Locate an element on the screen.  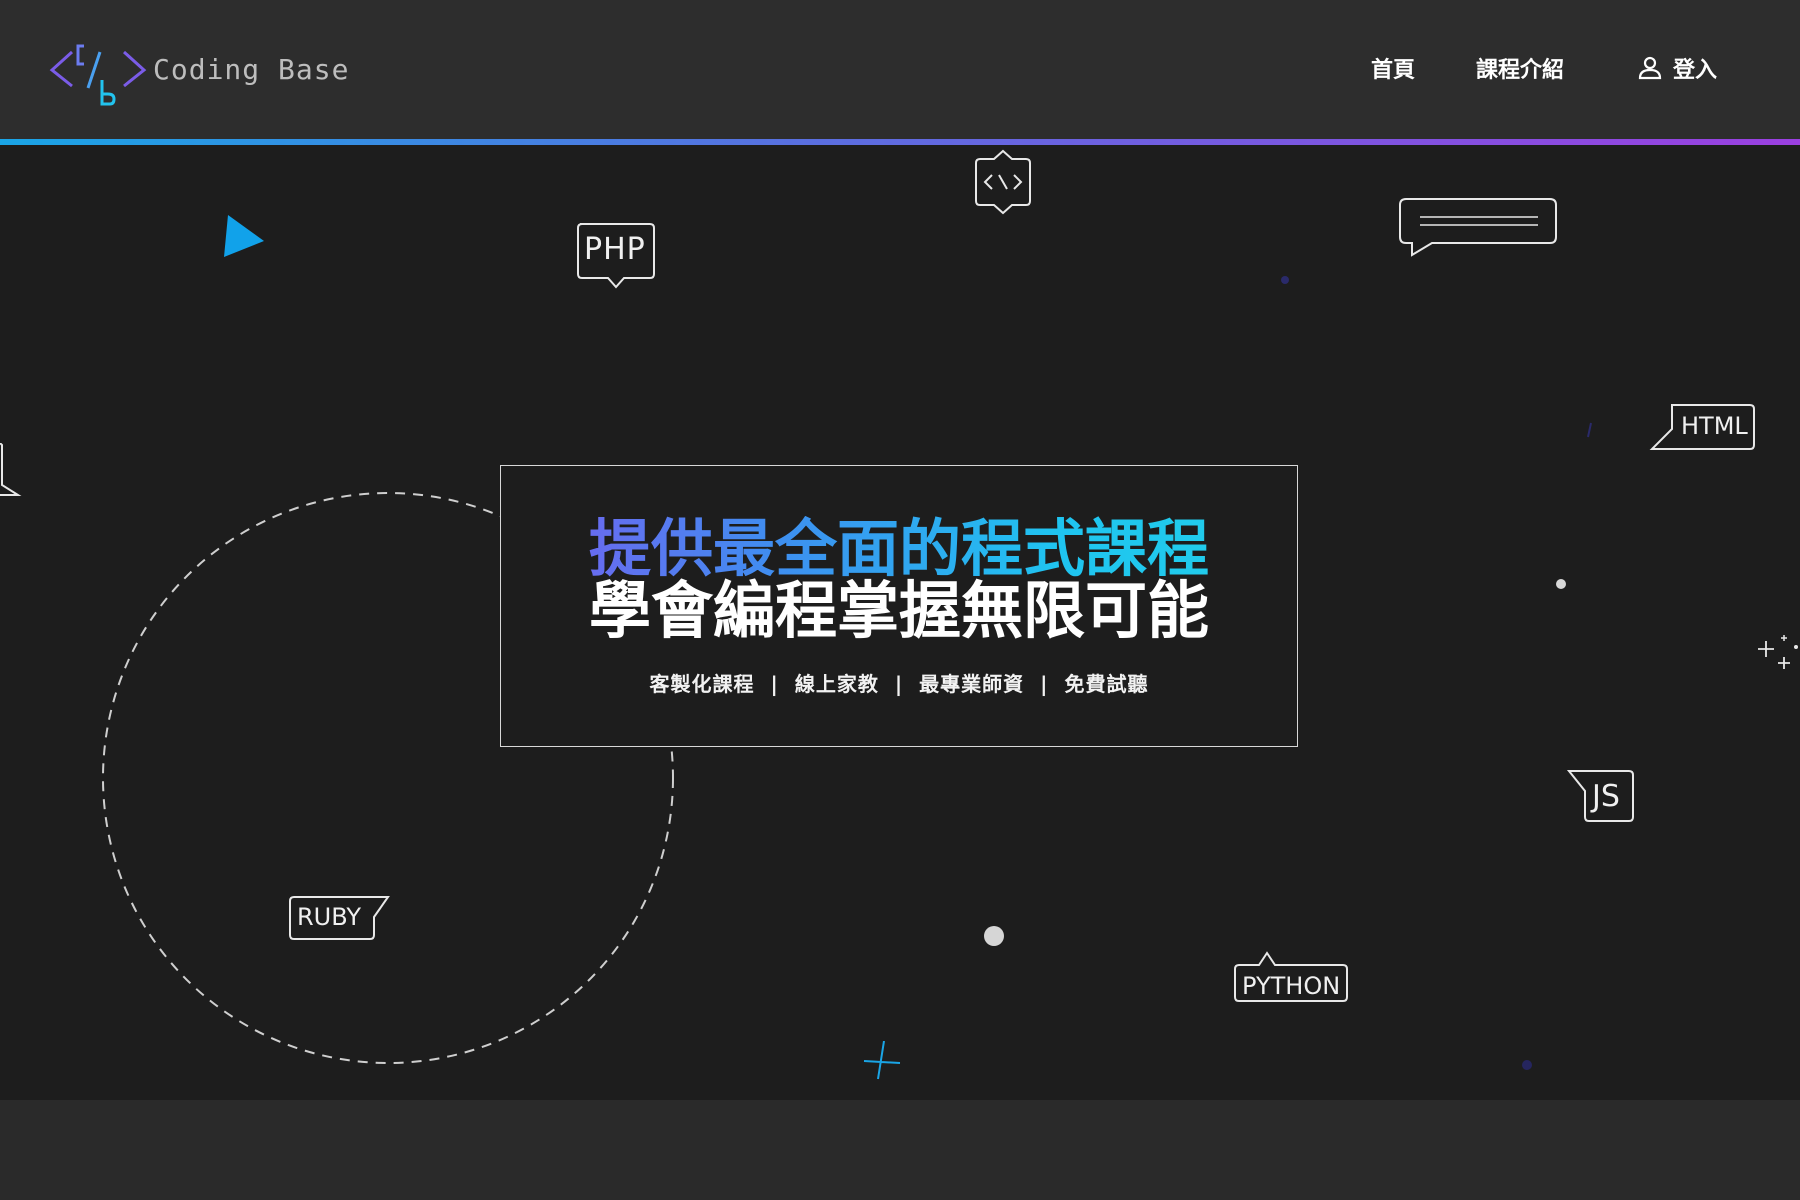
python-tag: PYTHON is located at coordinates (1292, 979).